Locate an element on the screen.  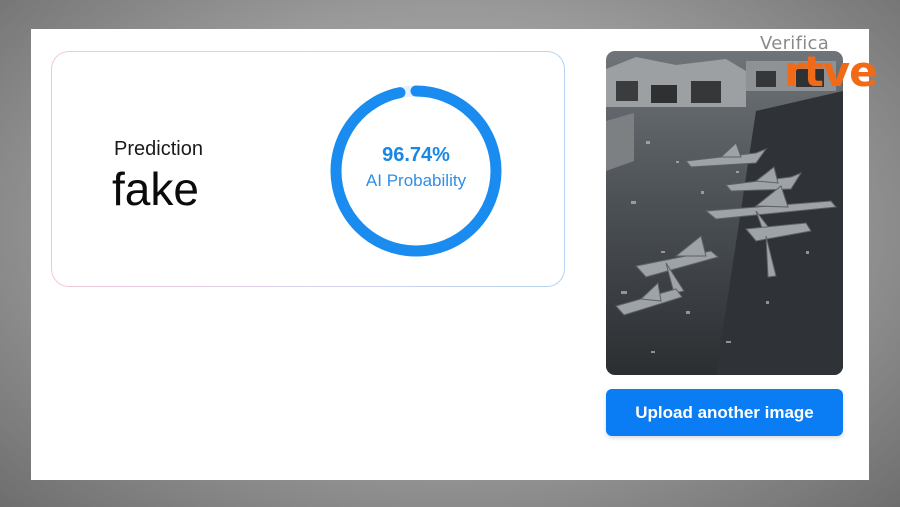
rtve-logo: rtve is located at coordinates (831, 71).